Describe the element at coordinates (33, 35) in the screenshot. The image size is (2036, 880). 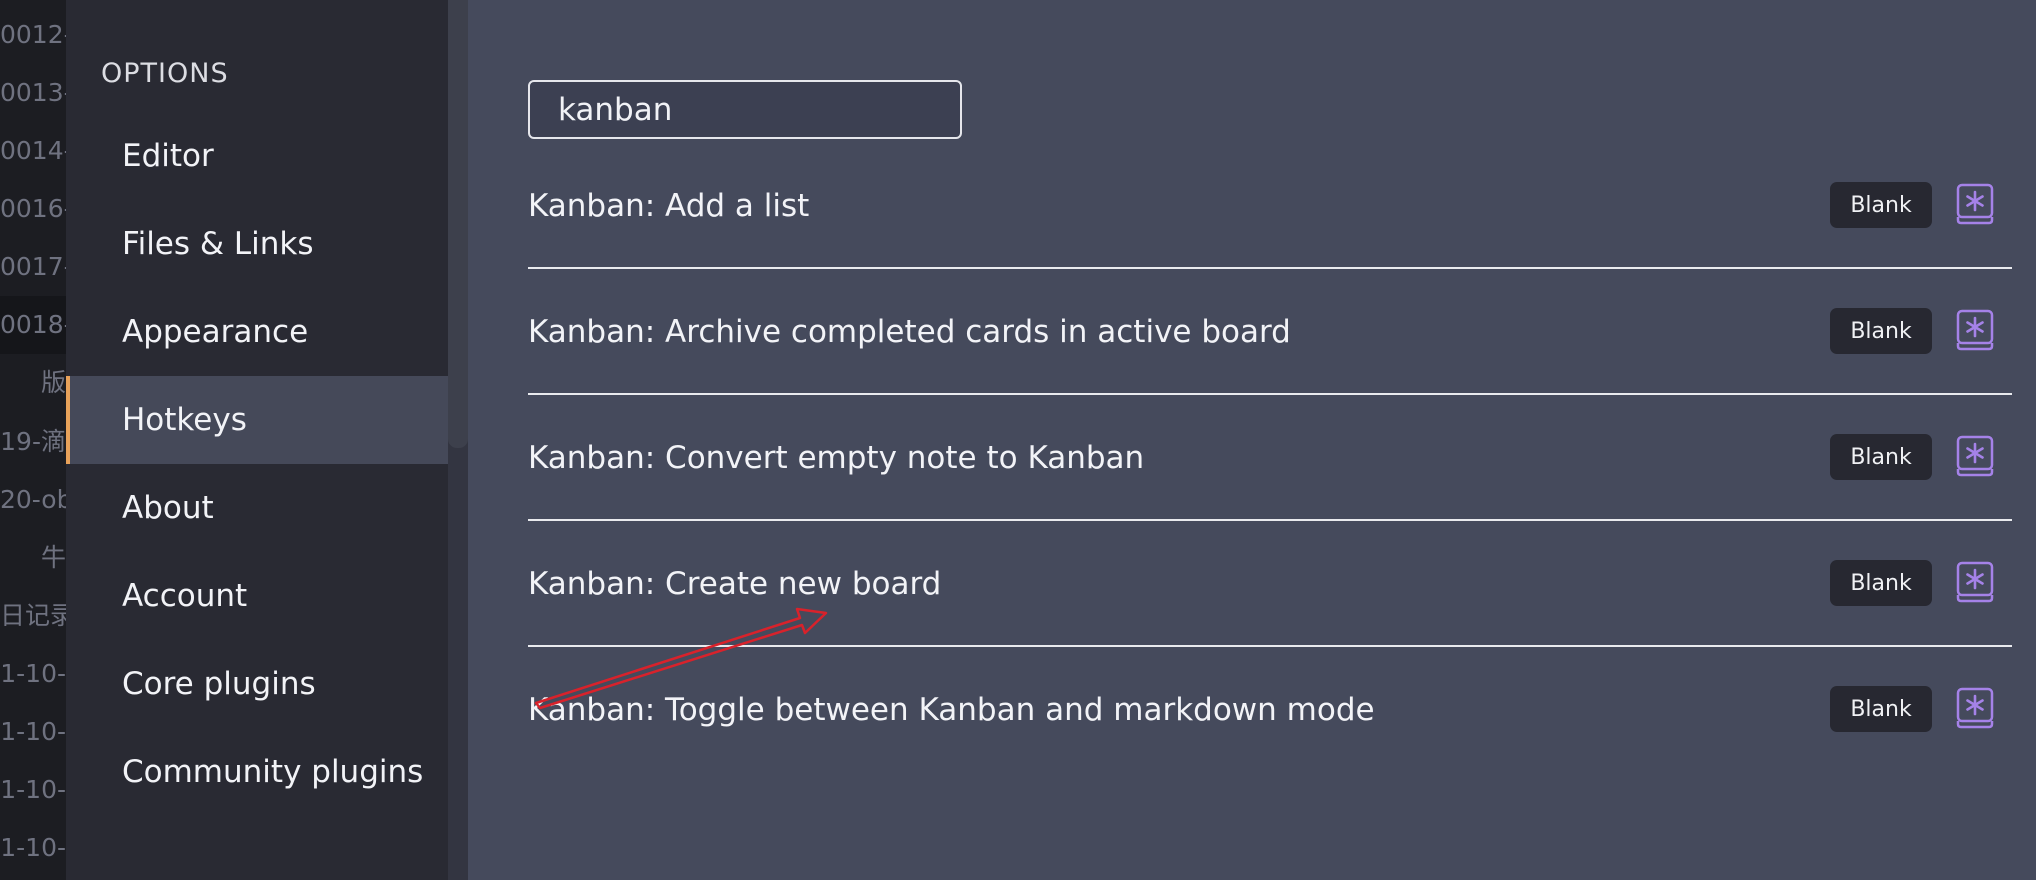
I see `file-item: 0012-` at that location.